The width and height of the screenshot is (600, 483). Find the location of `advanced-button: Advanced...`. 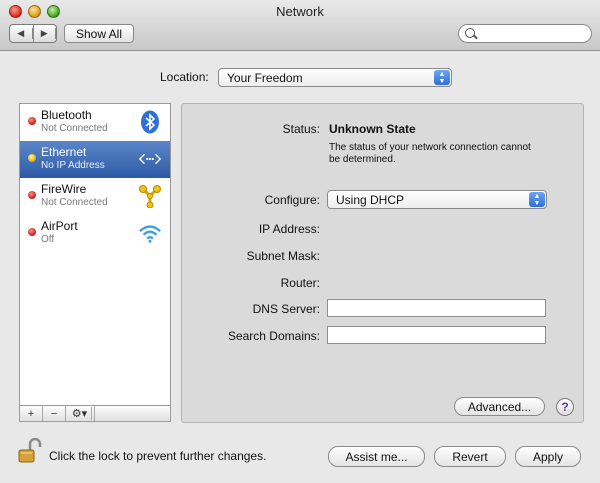

advanced-button: Advanced... is located at coordinates (499, 406).